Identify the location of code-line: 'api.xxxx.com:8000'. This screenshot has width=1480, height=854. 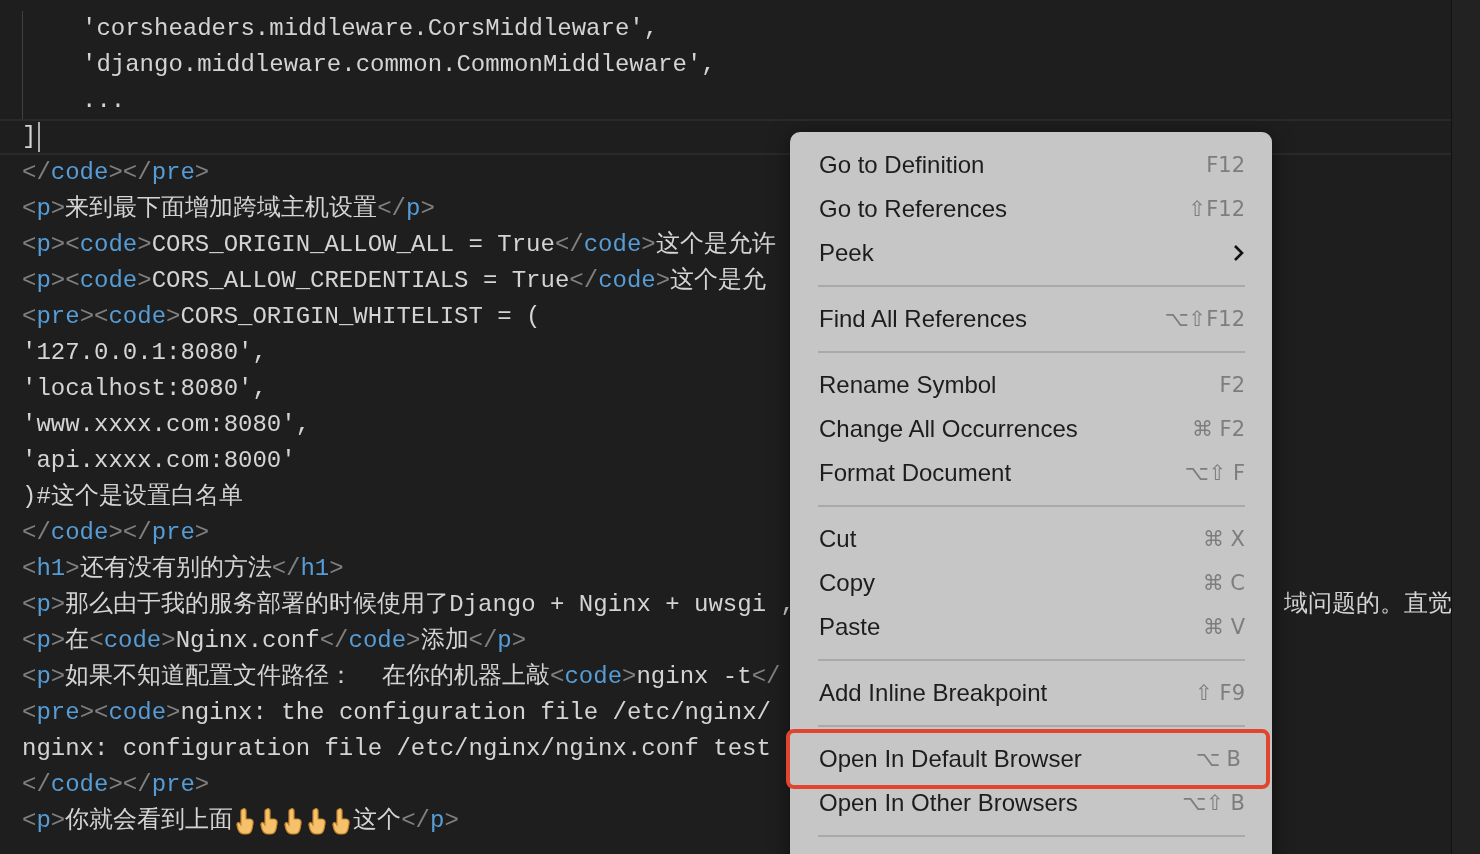
(159, 461).